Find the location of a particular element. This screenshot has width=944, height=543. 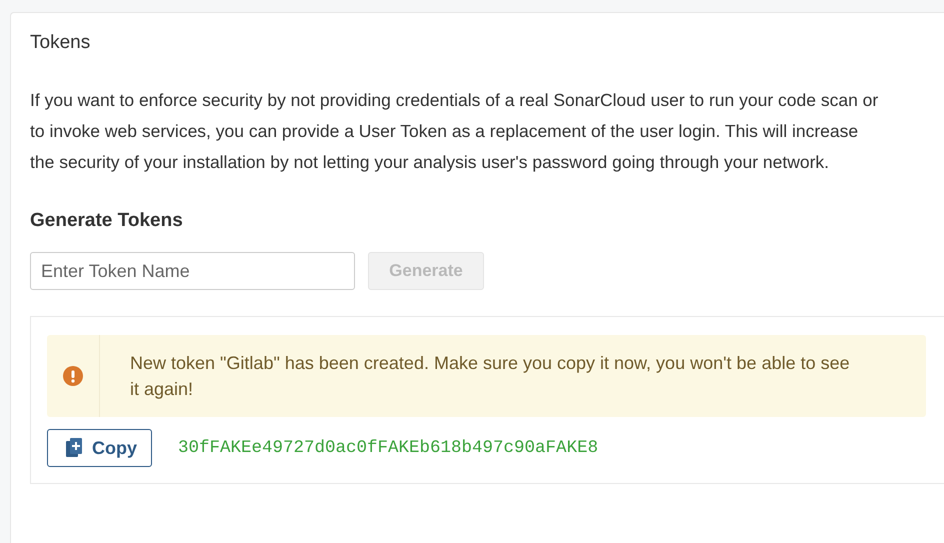

copy-button: Copy is located at coordinates (99, 448).